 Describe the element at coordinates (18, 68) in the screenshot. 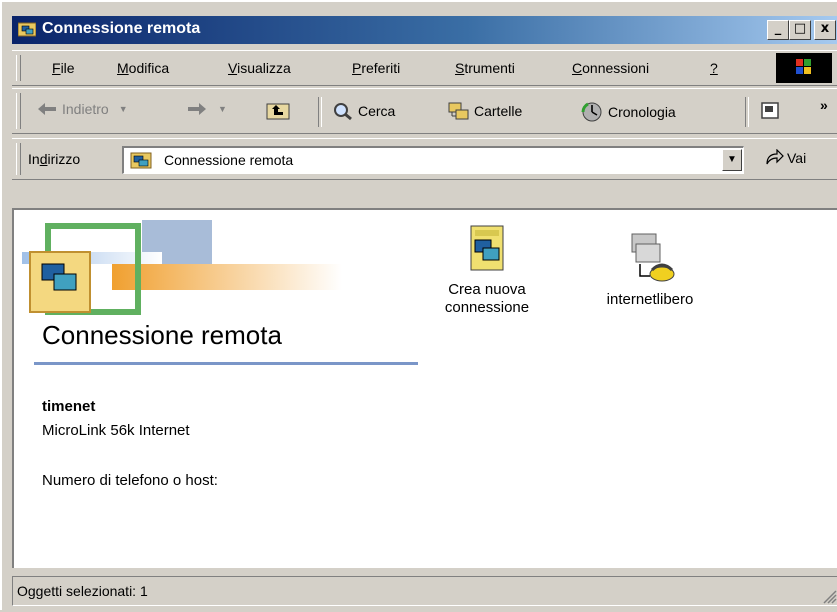

I see `menu-grip` at that location.